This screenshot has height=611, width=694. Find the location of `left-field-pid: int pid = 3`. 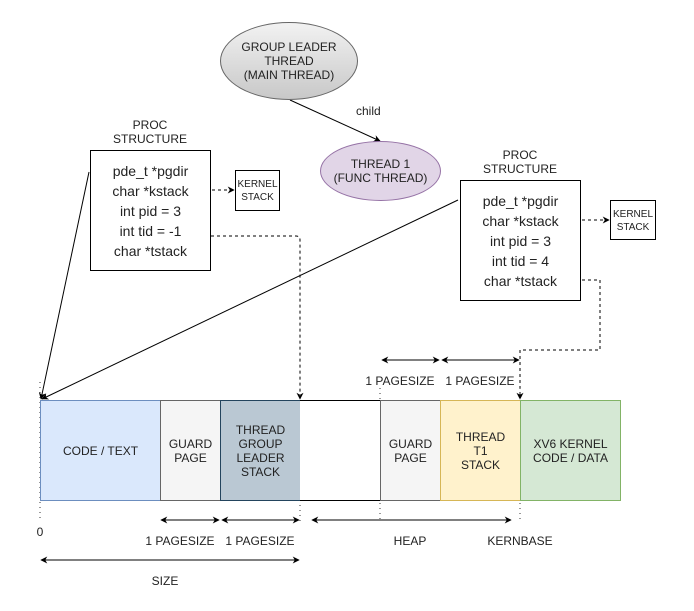

left-field-pid: int pid = 3 is located at coordinates (150, 211).